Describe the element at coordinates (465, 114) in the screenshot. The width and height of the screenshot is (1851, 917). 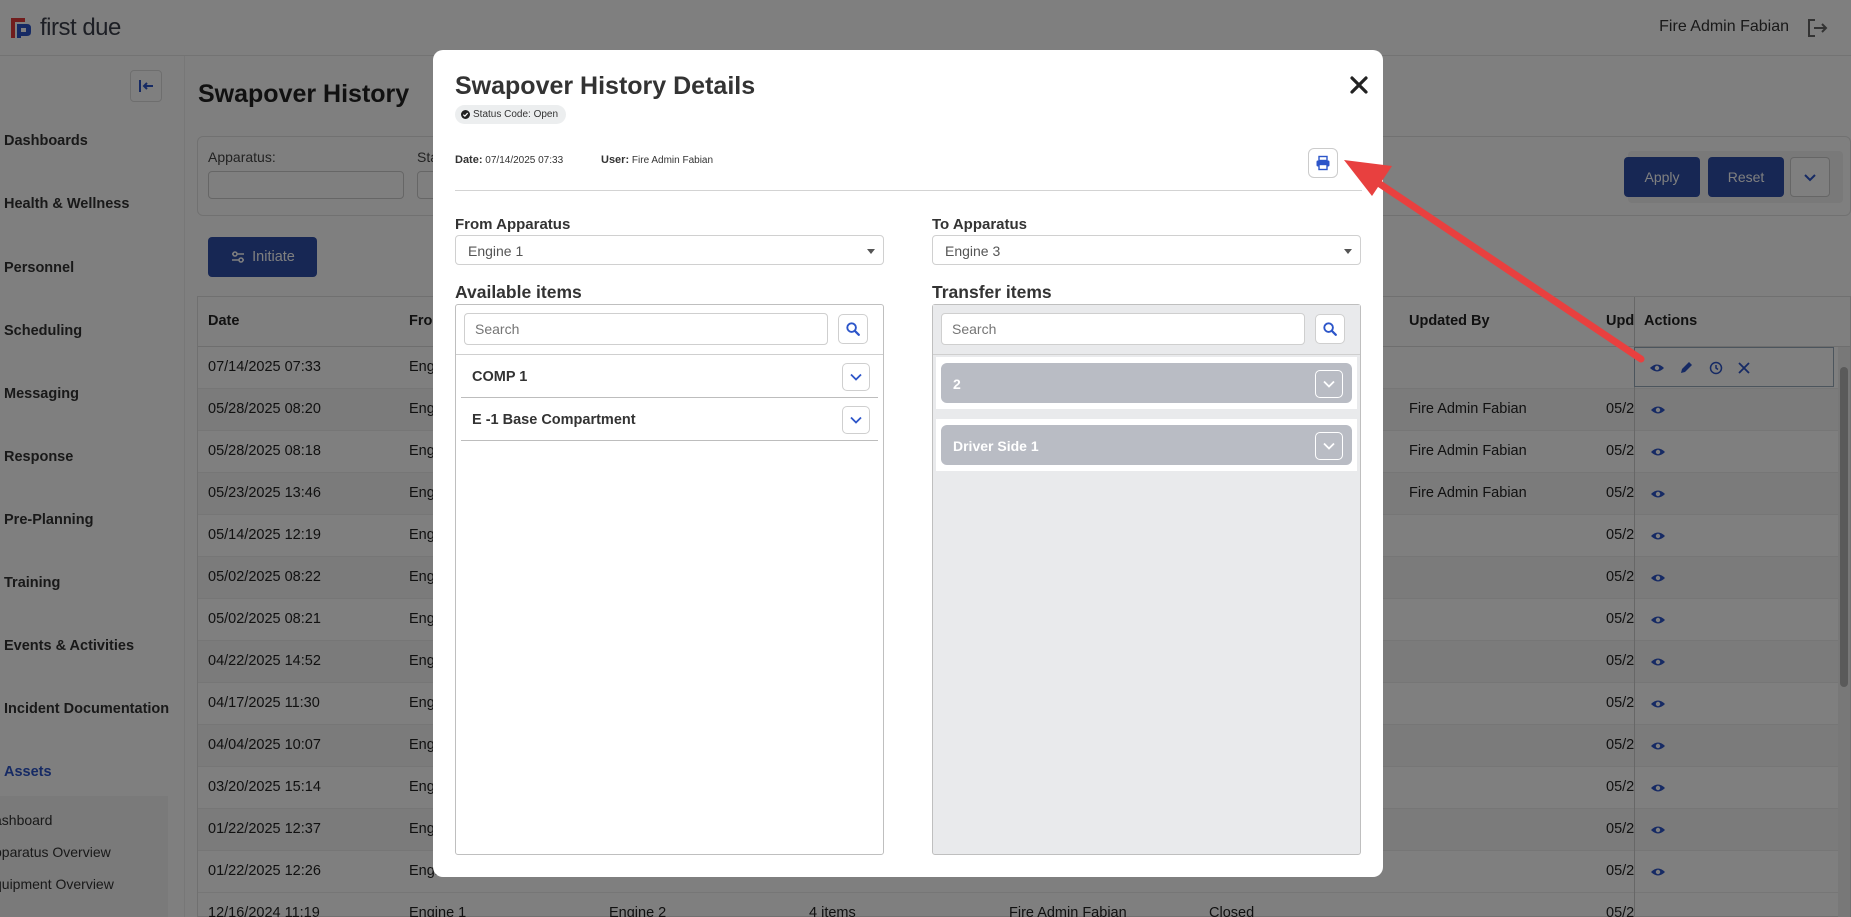
I see `check-circle-icon` at that location.